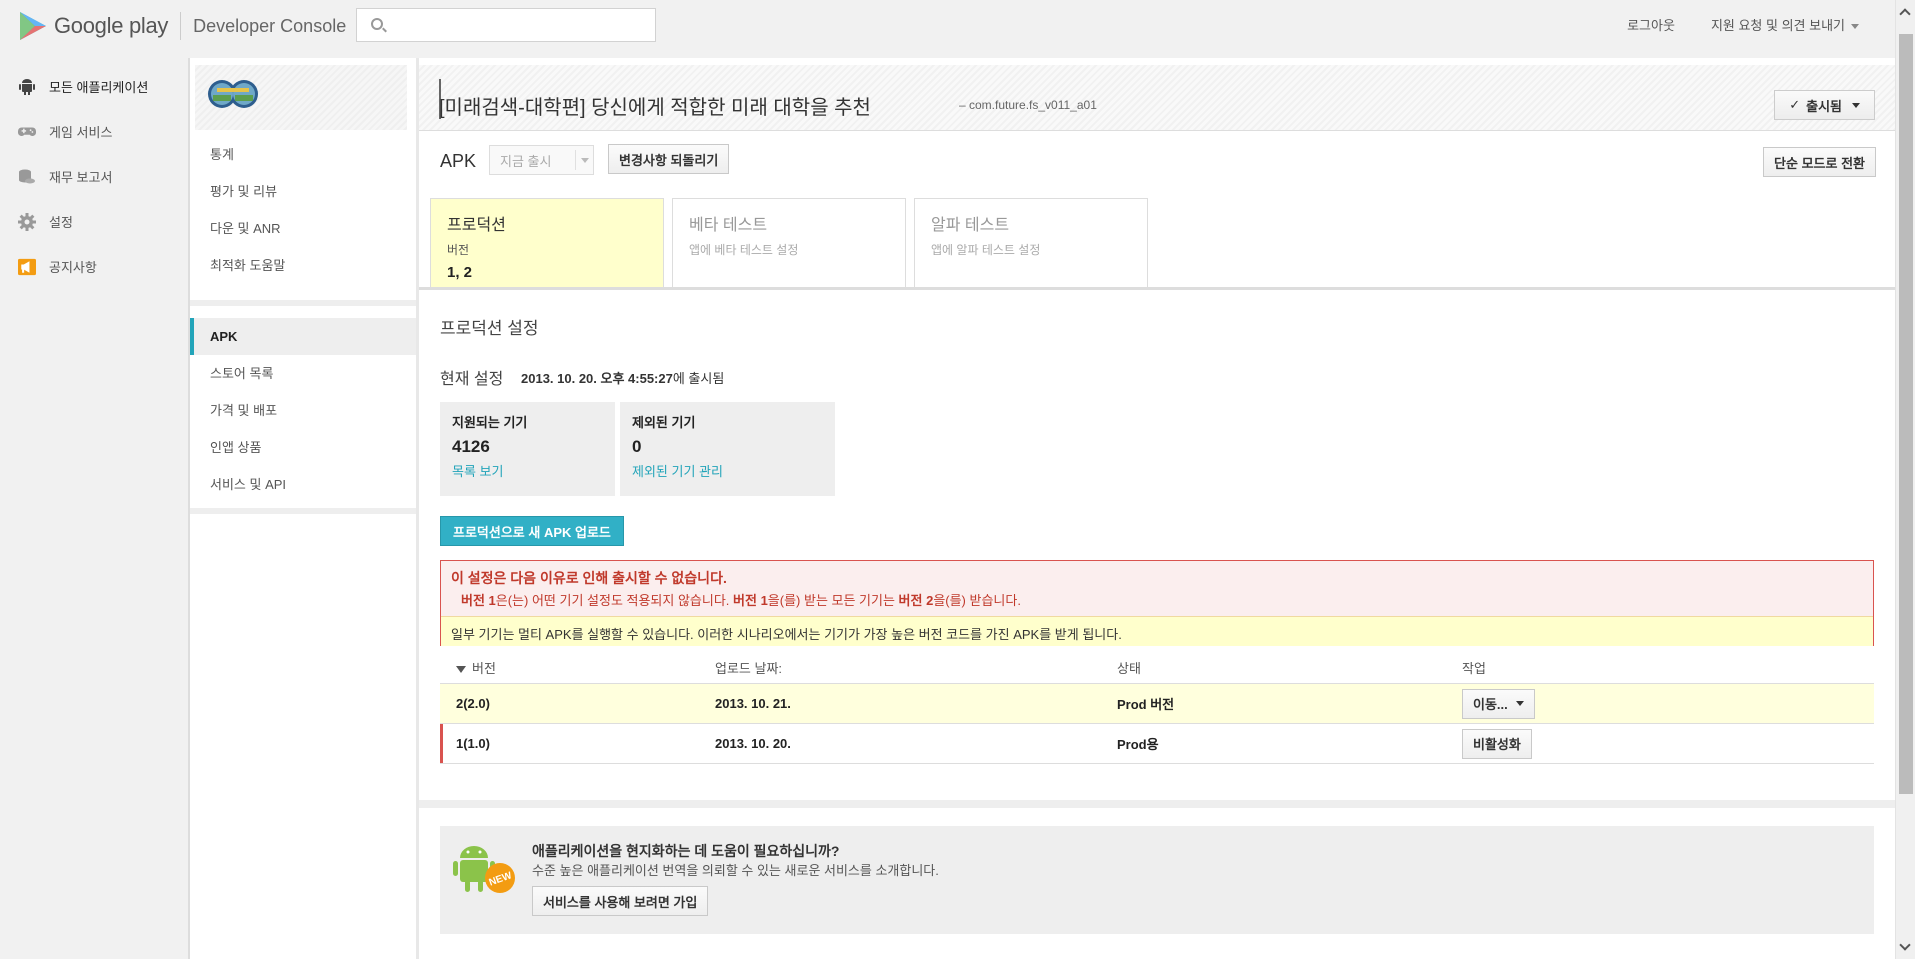  I want to click on publish-now-dropdown: 지금 출시, so click(541, 160).